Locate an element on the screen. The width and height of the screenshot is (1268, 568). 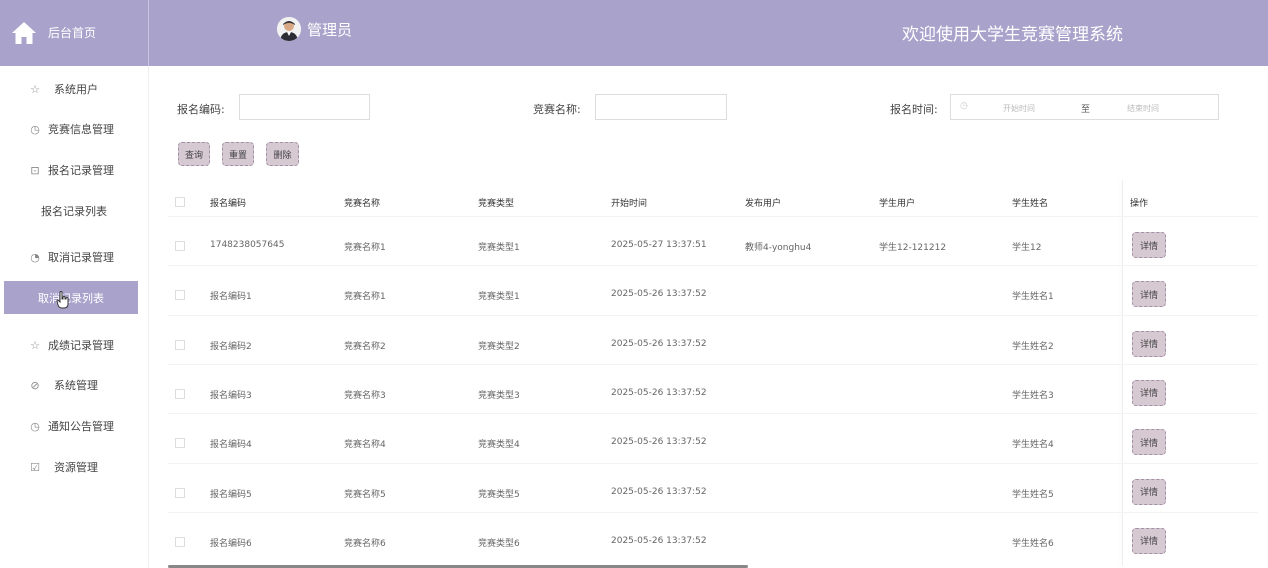
sidebar-sub-cancel-list: 取消记录列表 is located at coordinates (71, 297).